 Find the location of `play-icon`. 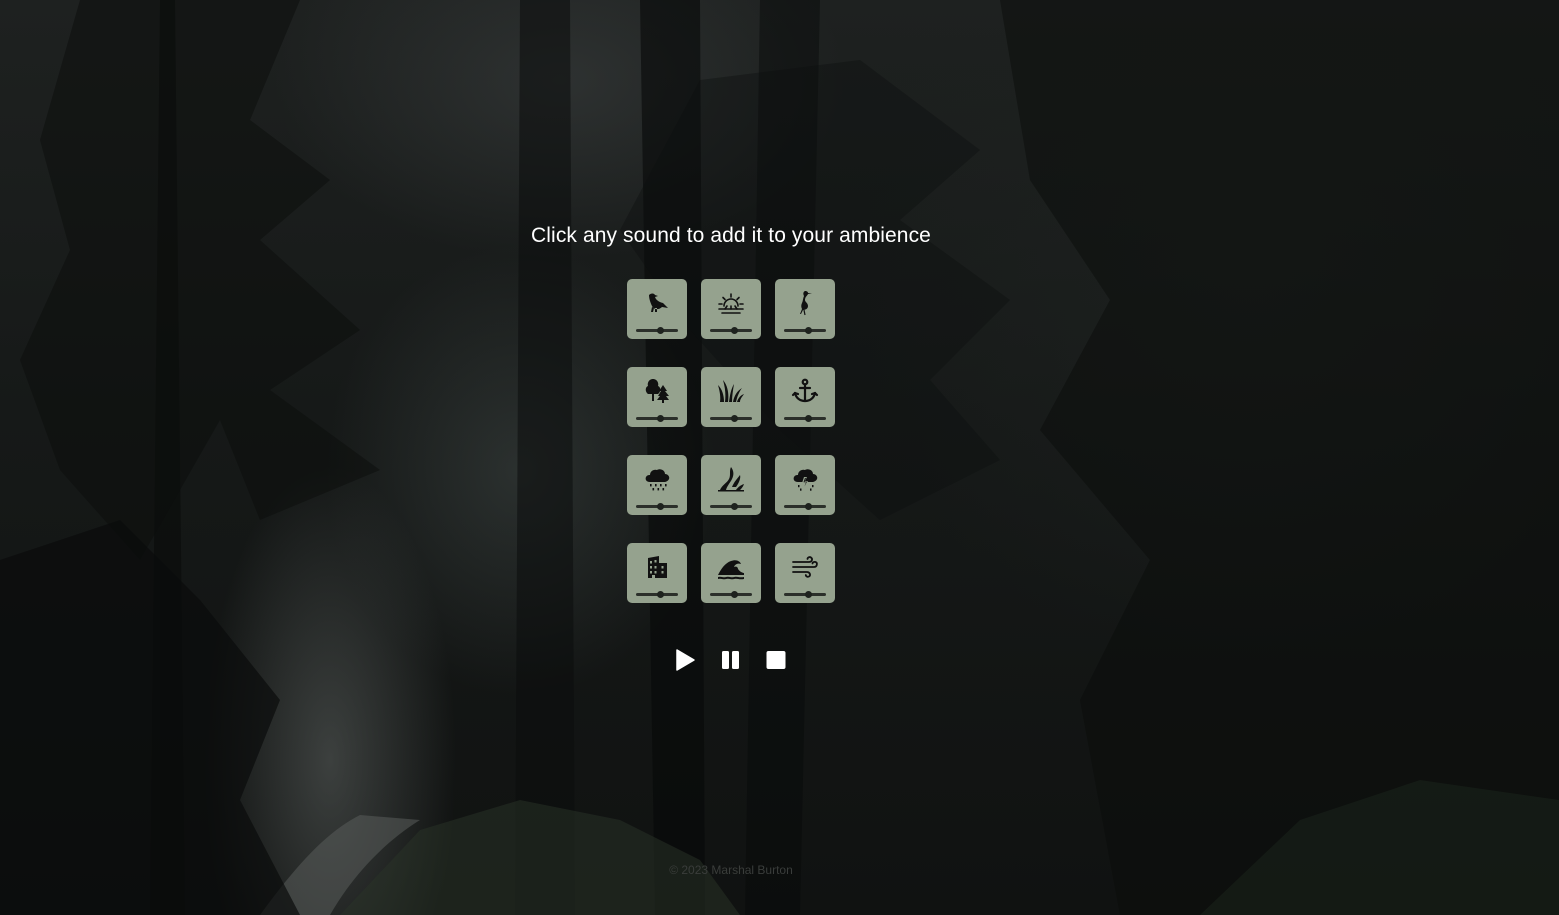

play-icon is located at coordinates (685, 660).